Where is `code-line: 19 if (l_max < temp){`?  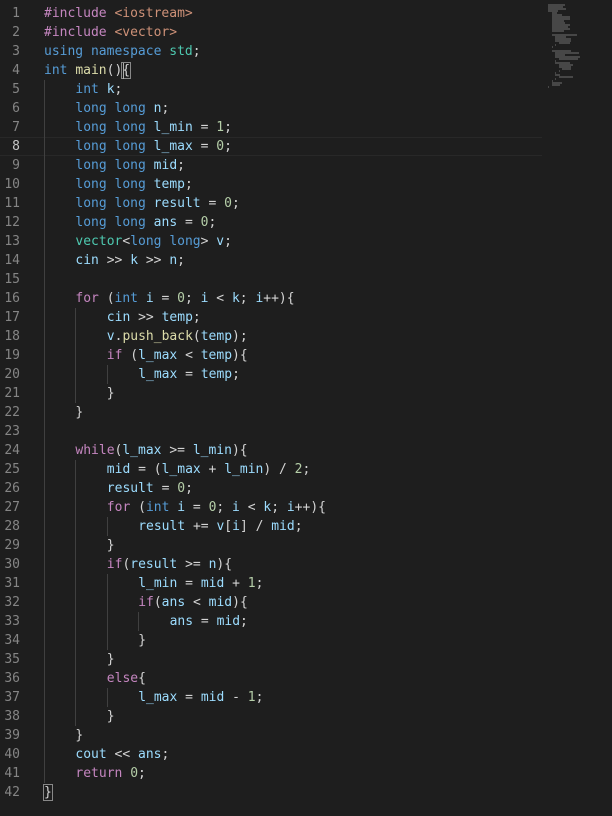 code-line: 19 if (l_max < temp){ is located at coordinates (271, 355).